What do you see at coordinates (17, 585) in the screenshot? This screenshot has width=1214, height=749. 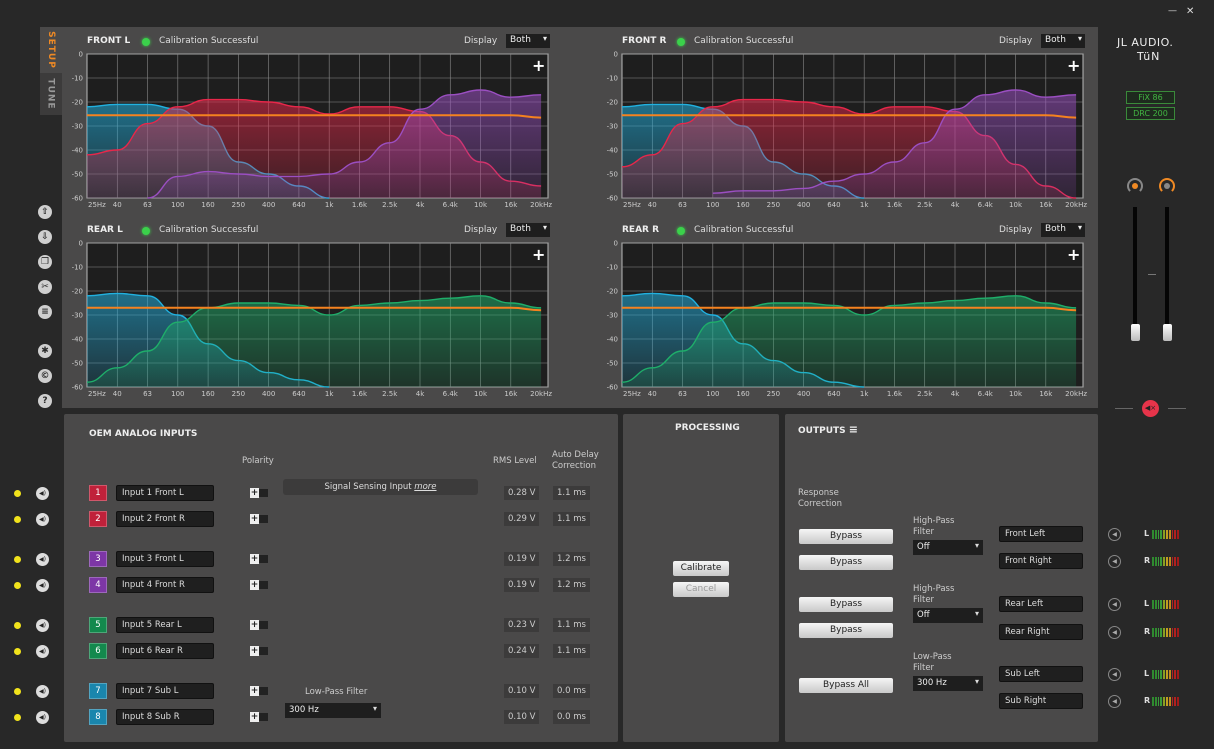 I see `signal-led` at bounding box center [17, 585].